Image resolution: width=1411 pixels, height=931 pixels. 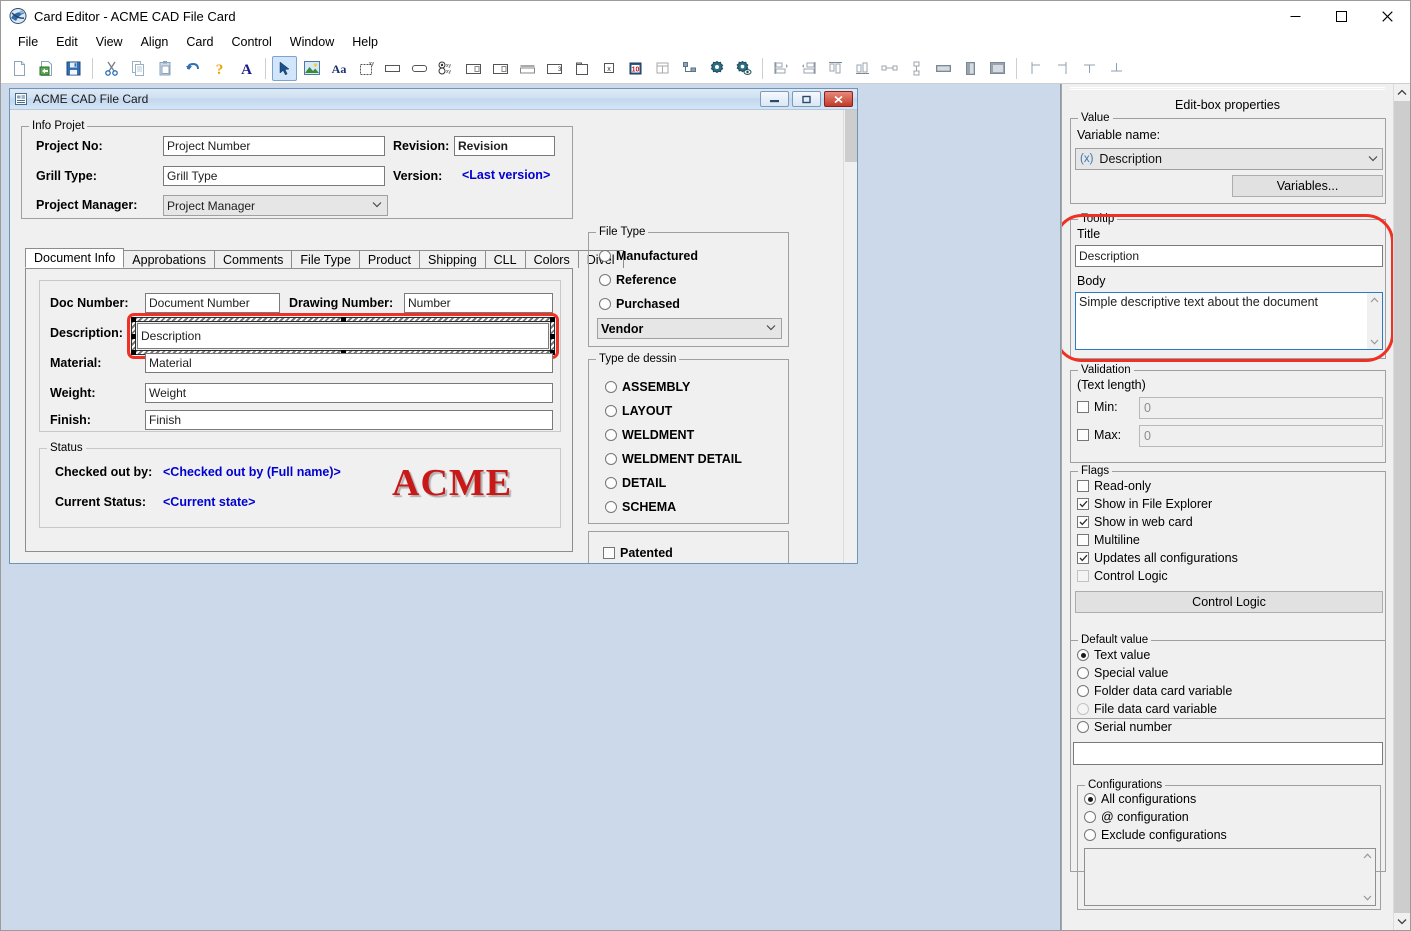 What do you see at coordinates (838, 99) in the screenshot?
I see `card-close-button` at bounding box center [838, 99].